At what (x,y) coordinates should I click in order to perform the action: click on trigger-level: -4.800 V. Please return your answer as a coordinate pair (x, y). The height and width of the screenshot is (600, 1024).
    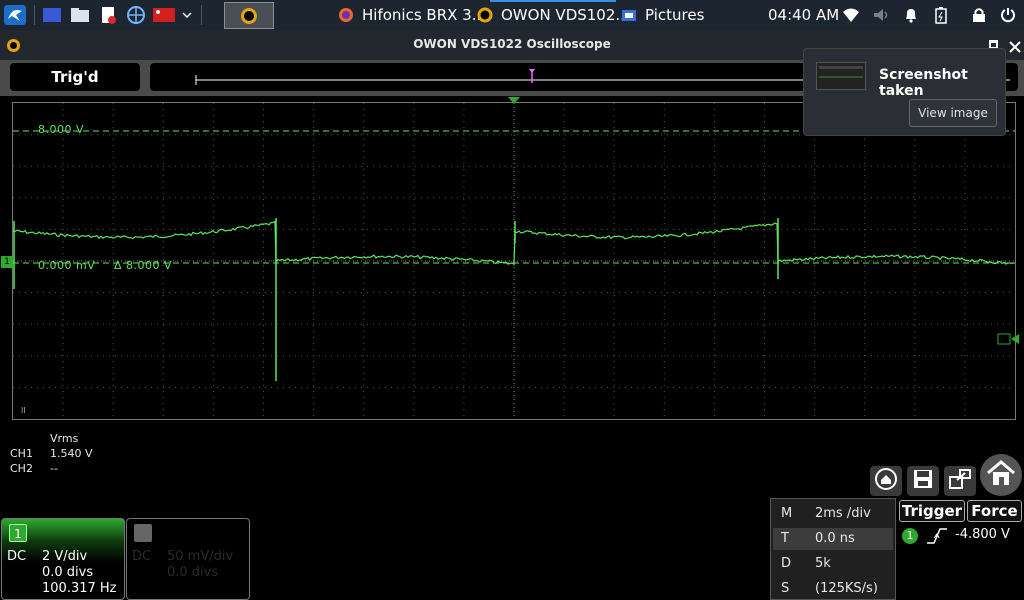
    Looking at the image, I should click on (982, 534).